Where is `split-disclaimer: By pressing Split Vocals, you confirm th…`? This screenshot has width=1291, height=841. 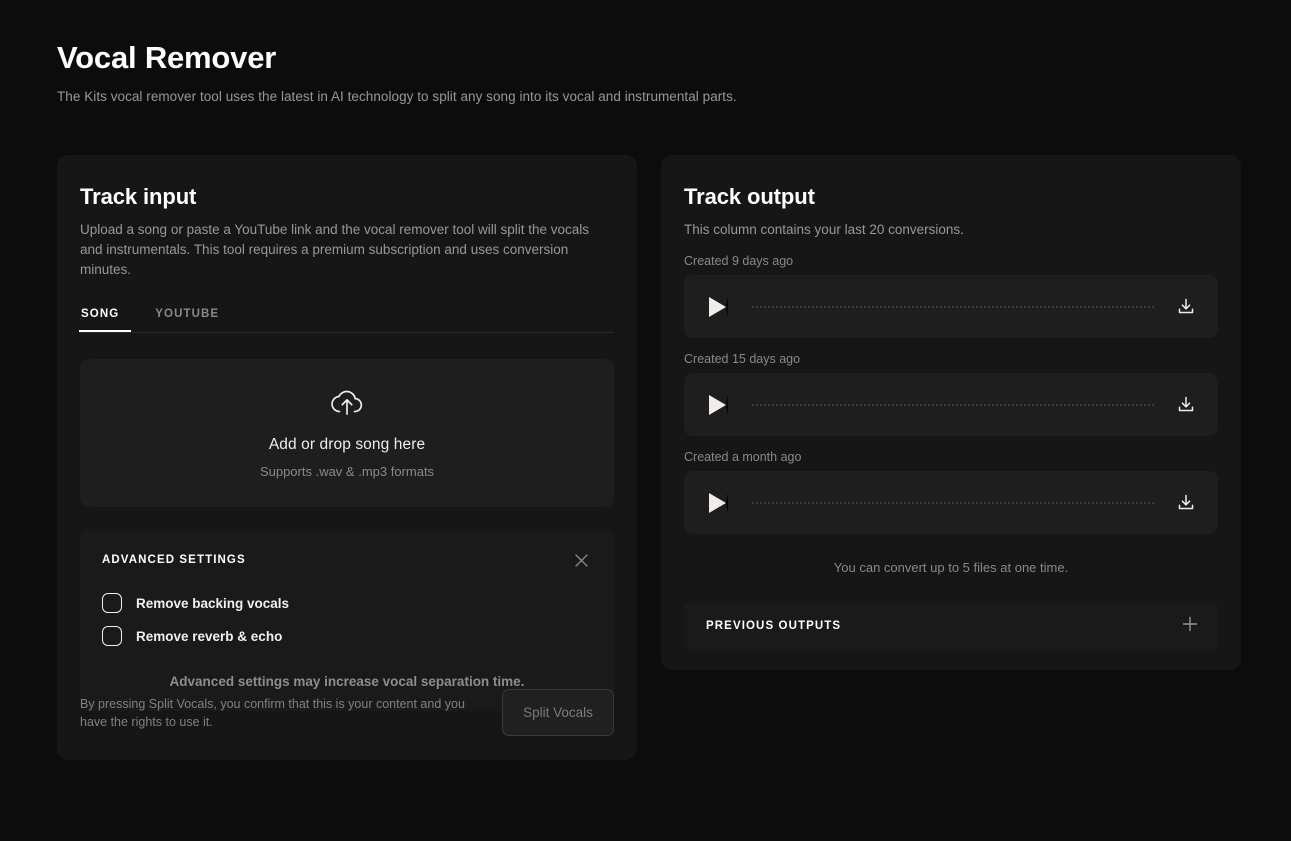 split-disclaimer: By pressing Split Vocals, you confirm th… is located at coordinates (272, 712).